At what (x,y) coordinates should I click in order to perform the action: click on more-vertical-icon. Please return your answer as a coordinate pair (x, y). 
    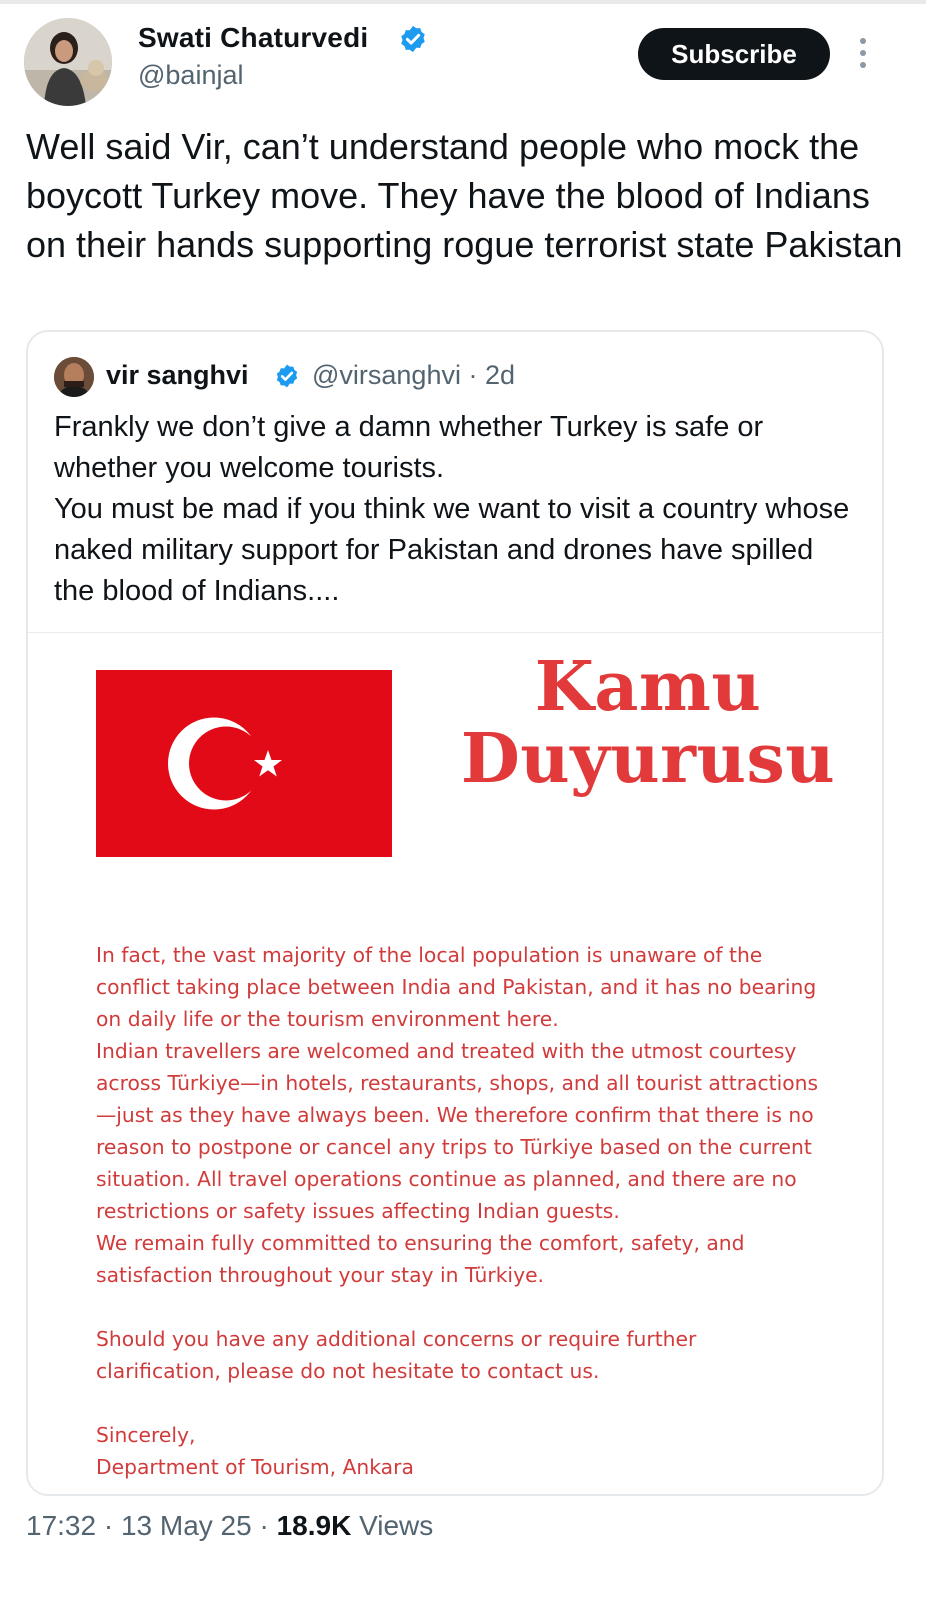
    Looking at the image, I should click on (863, 53).